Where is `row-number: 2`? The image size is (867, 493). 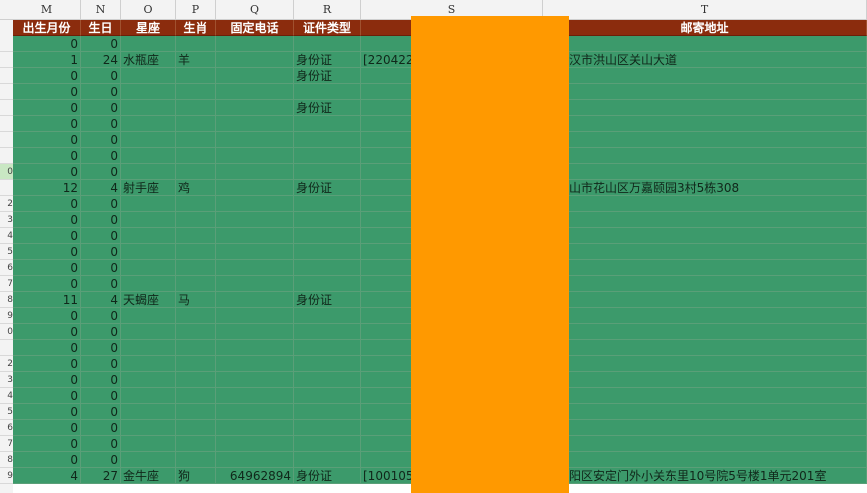
row-number: 2 is located at coordinates (6, 364).